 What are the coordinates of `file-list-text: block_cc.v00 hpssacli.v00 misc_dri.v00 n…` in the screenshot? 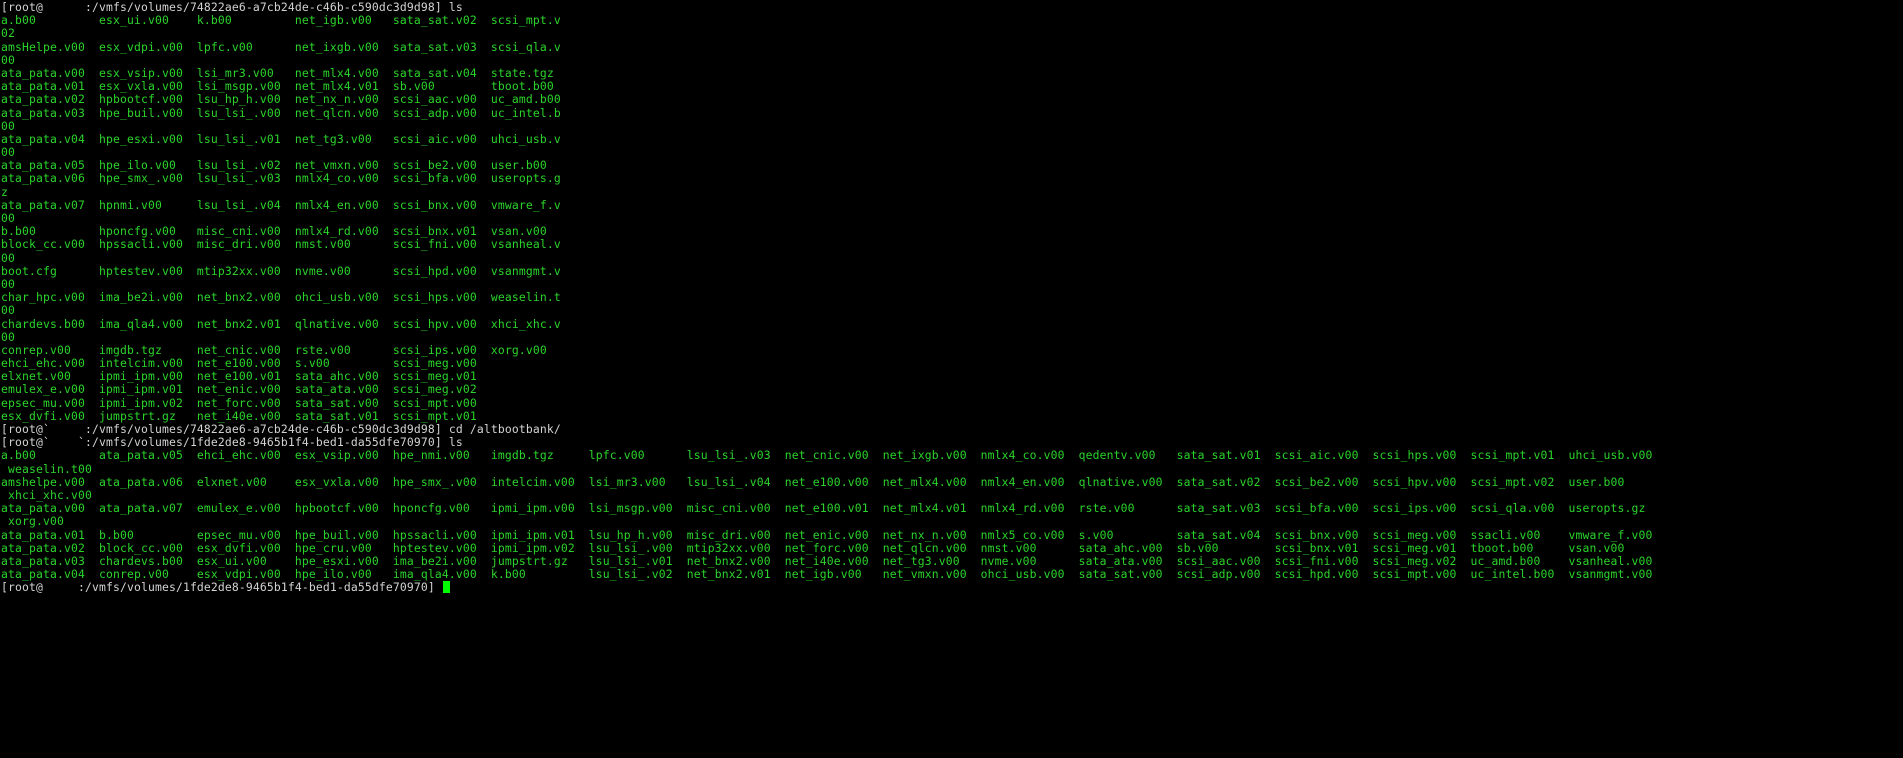 It's located at (281, 244).